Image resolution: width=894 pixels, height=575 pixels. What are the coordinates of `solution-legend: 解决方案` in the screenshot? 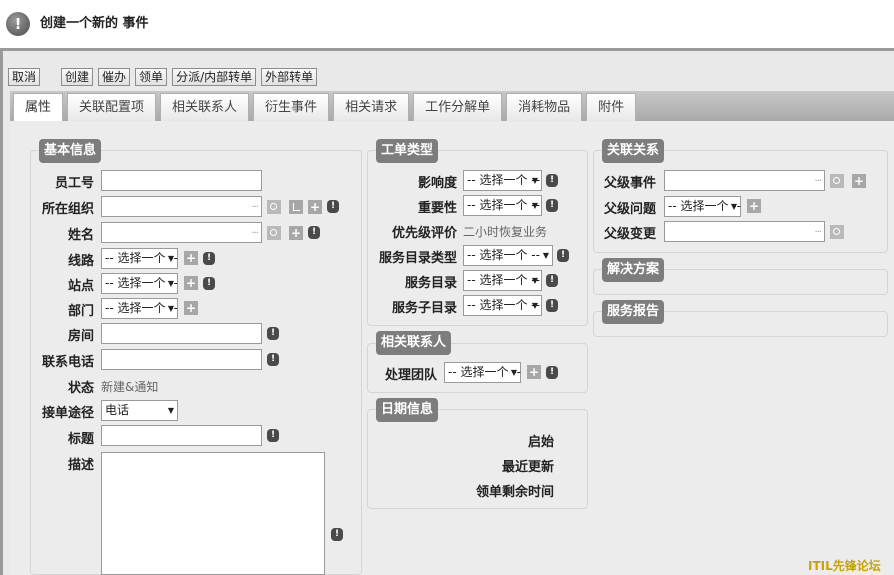 It's located at (633, 270).